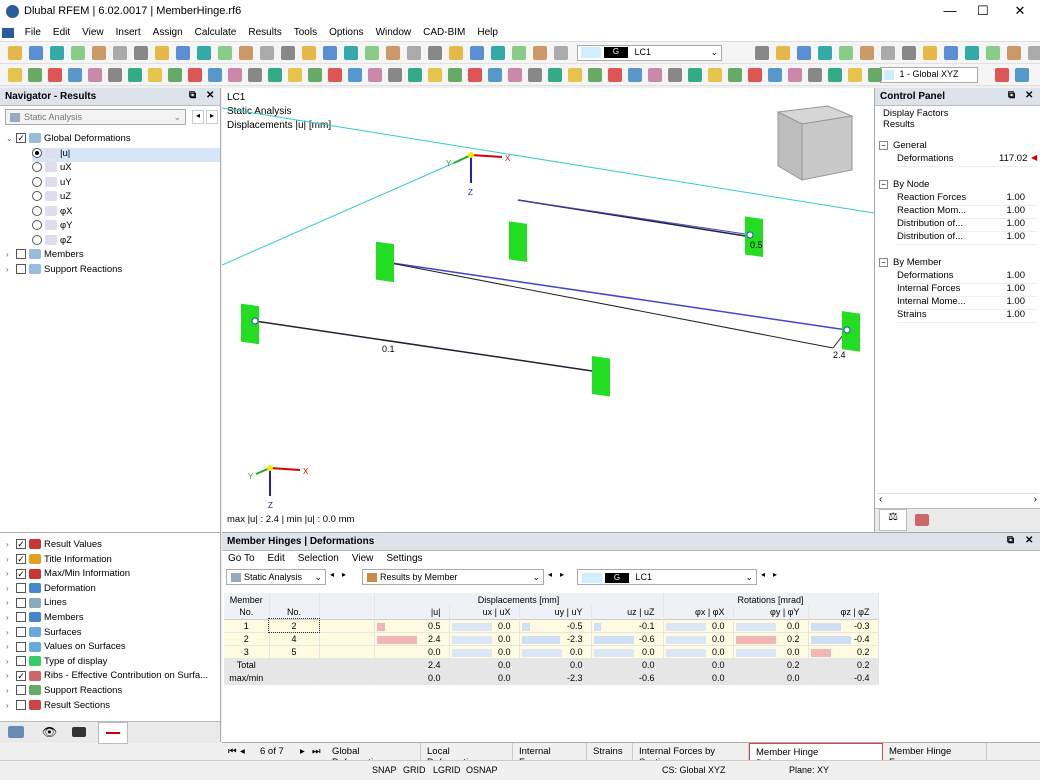 The height and width of the screenshot is (780, 1040). What do you see at coordinates (49, 732) in the screenshot?
I see `view-tab-icon: 👁` at bounding box center [49, 732].